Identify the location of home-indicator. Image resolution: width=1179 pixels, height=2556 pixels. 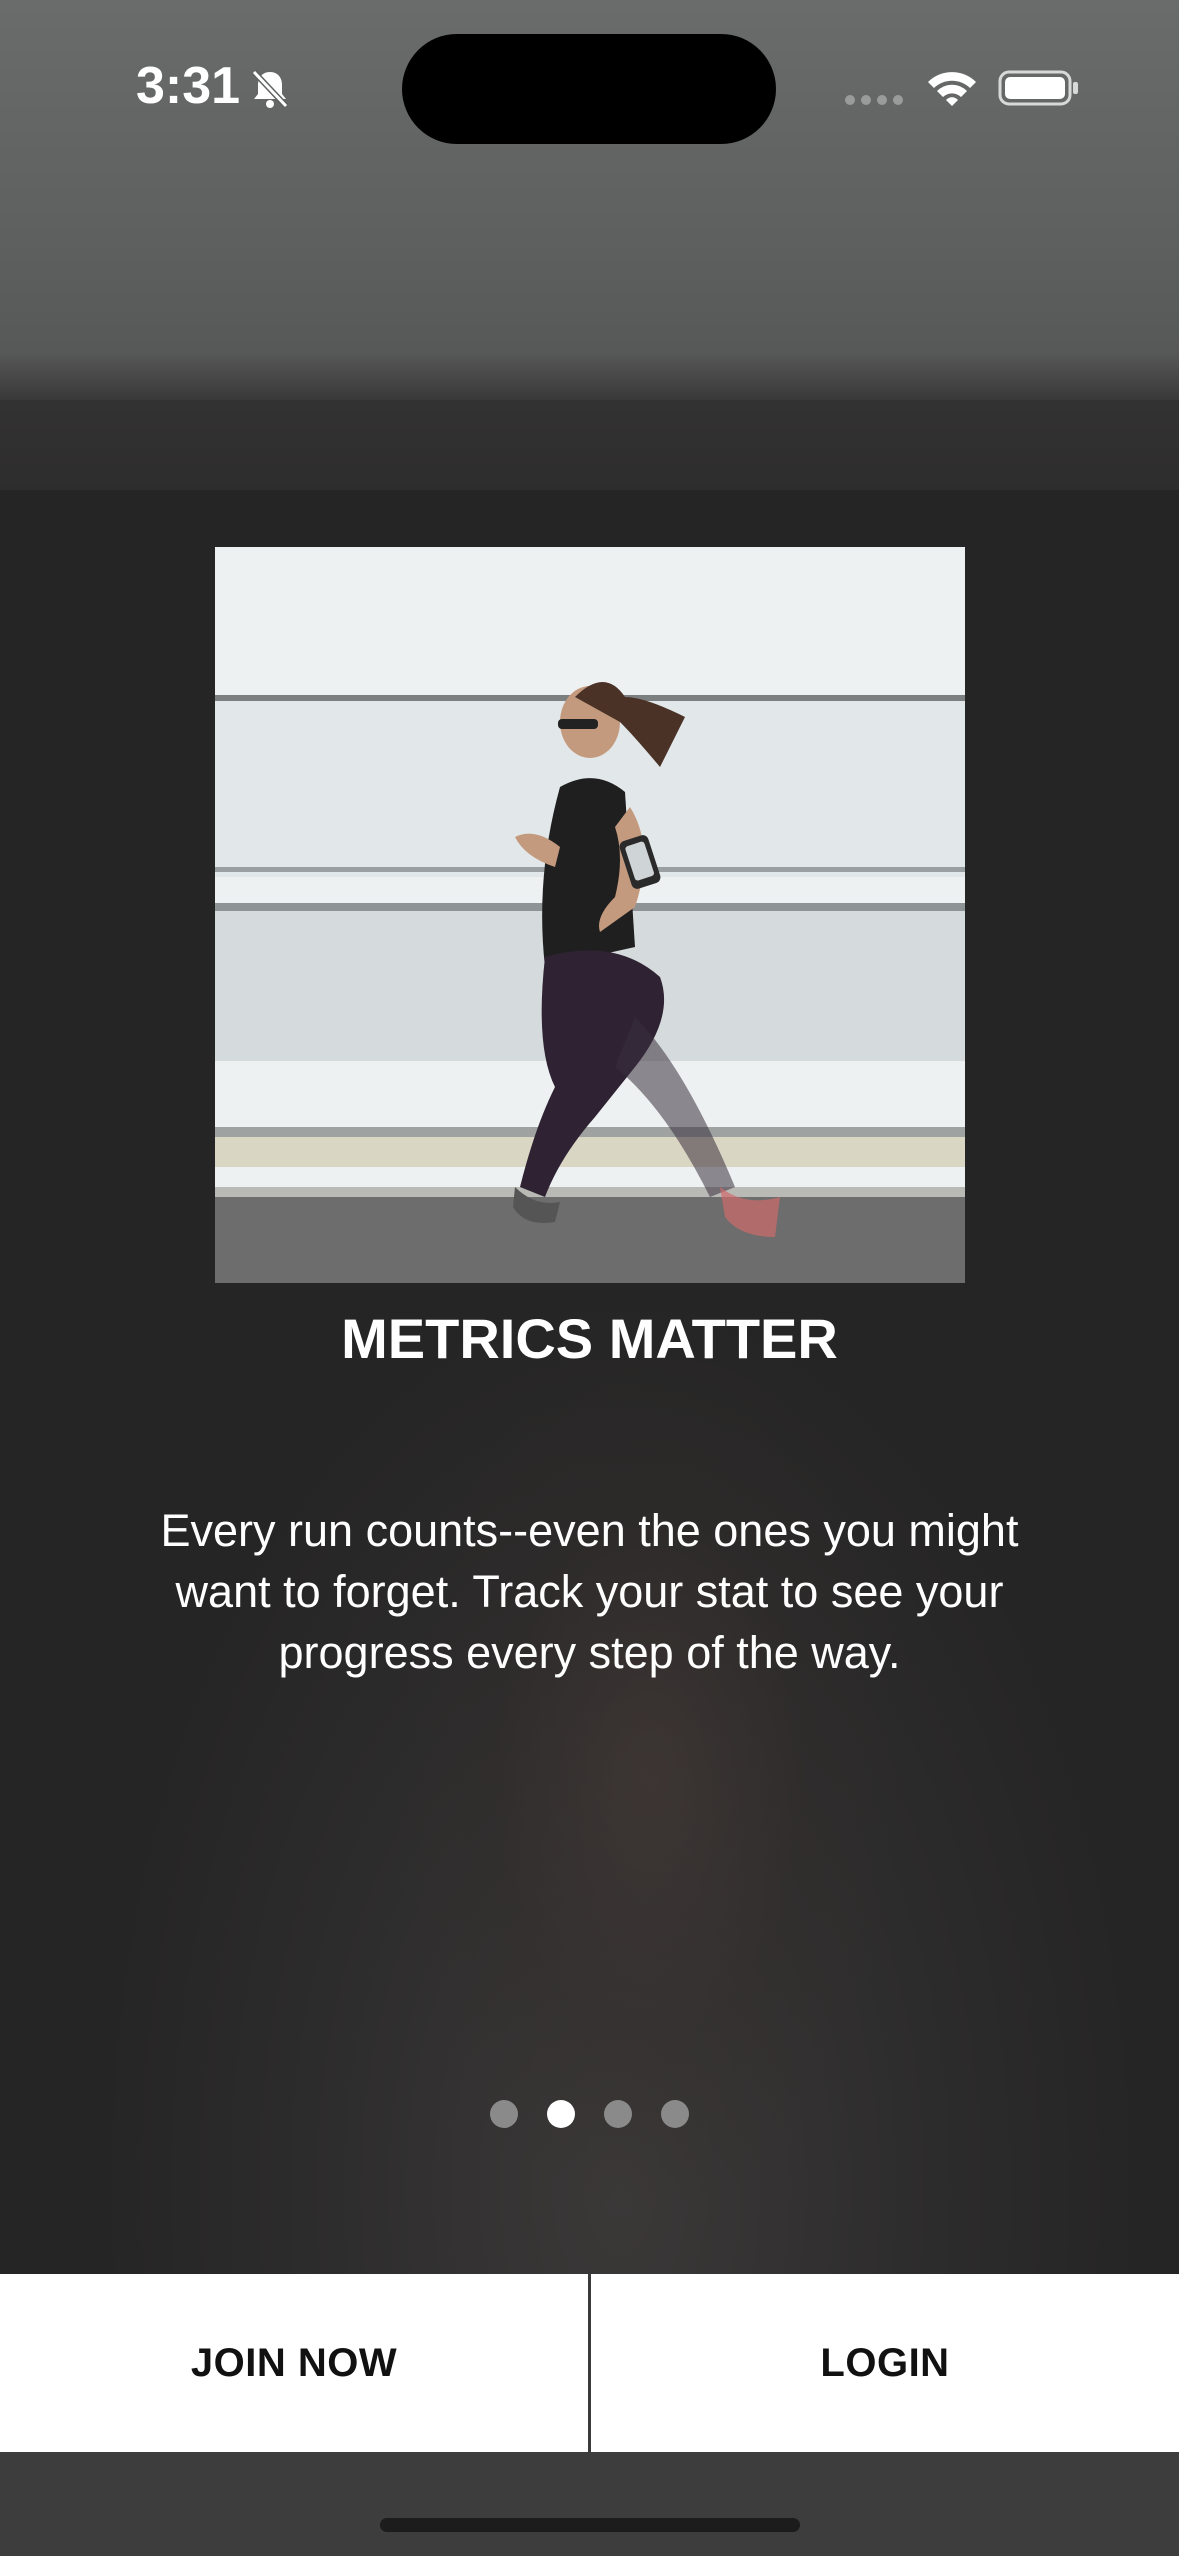
(590, 2525).